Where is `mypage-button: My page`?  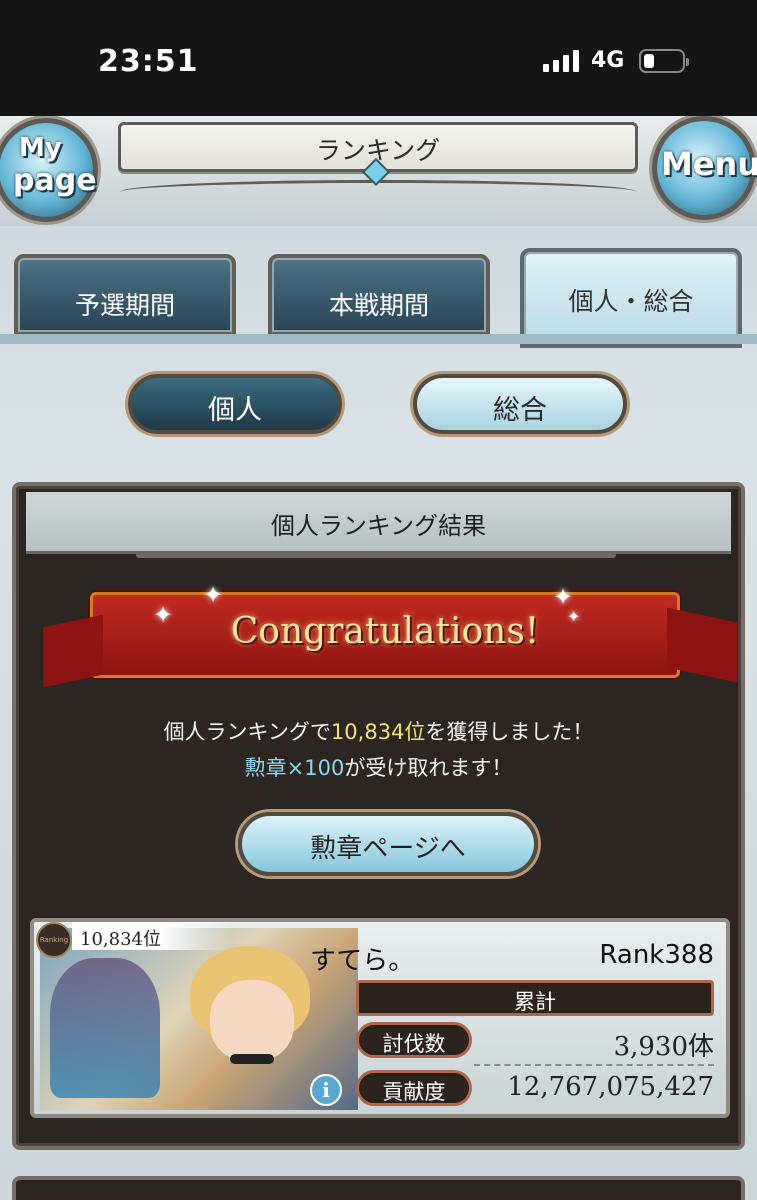 mypage-button: My page is located at coordinates (49, 170).